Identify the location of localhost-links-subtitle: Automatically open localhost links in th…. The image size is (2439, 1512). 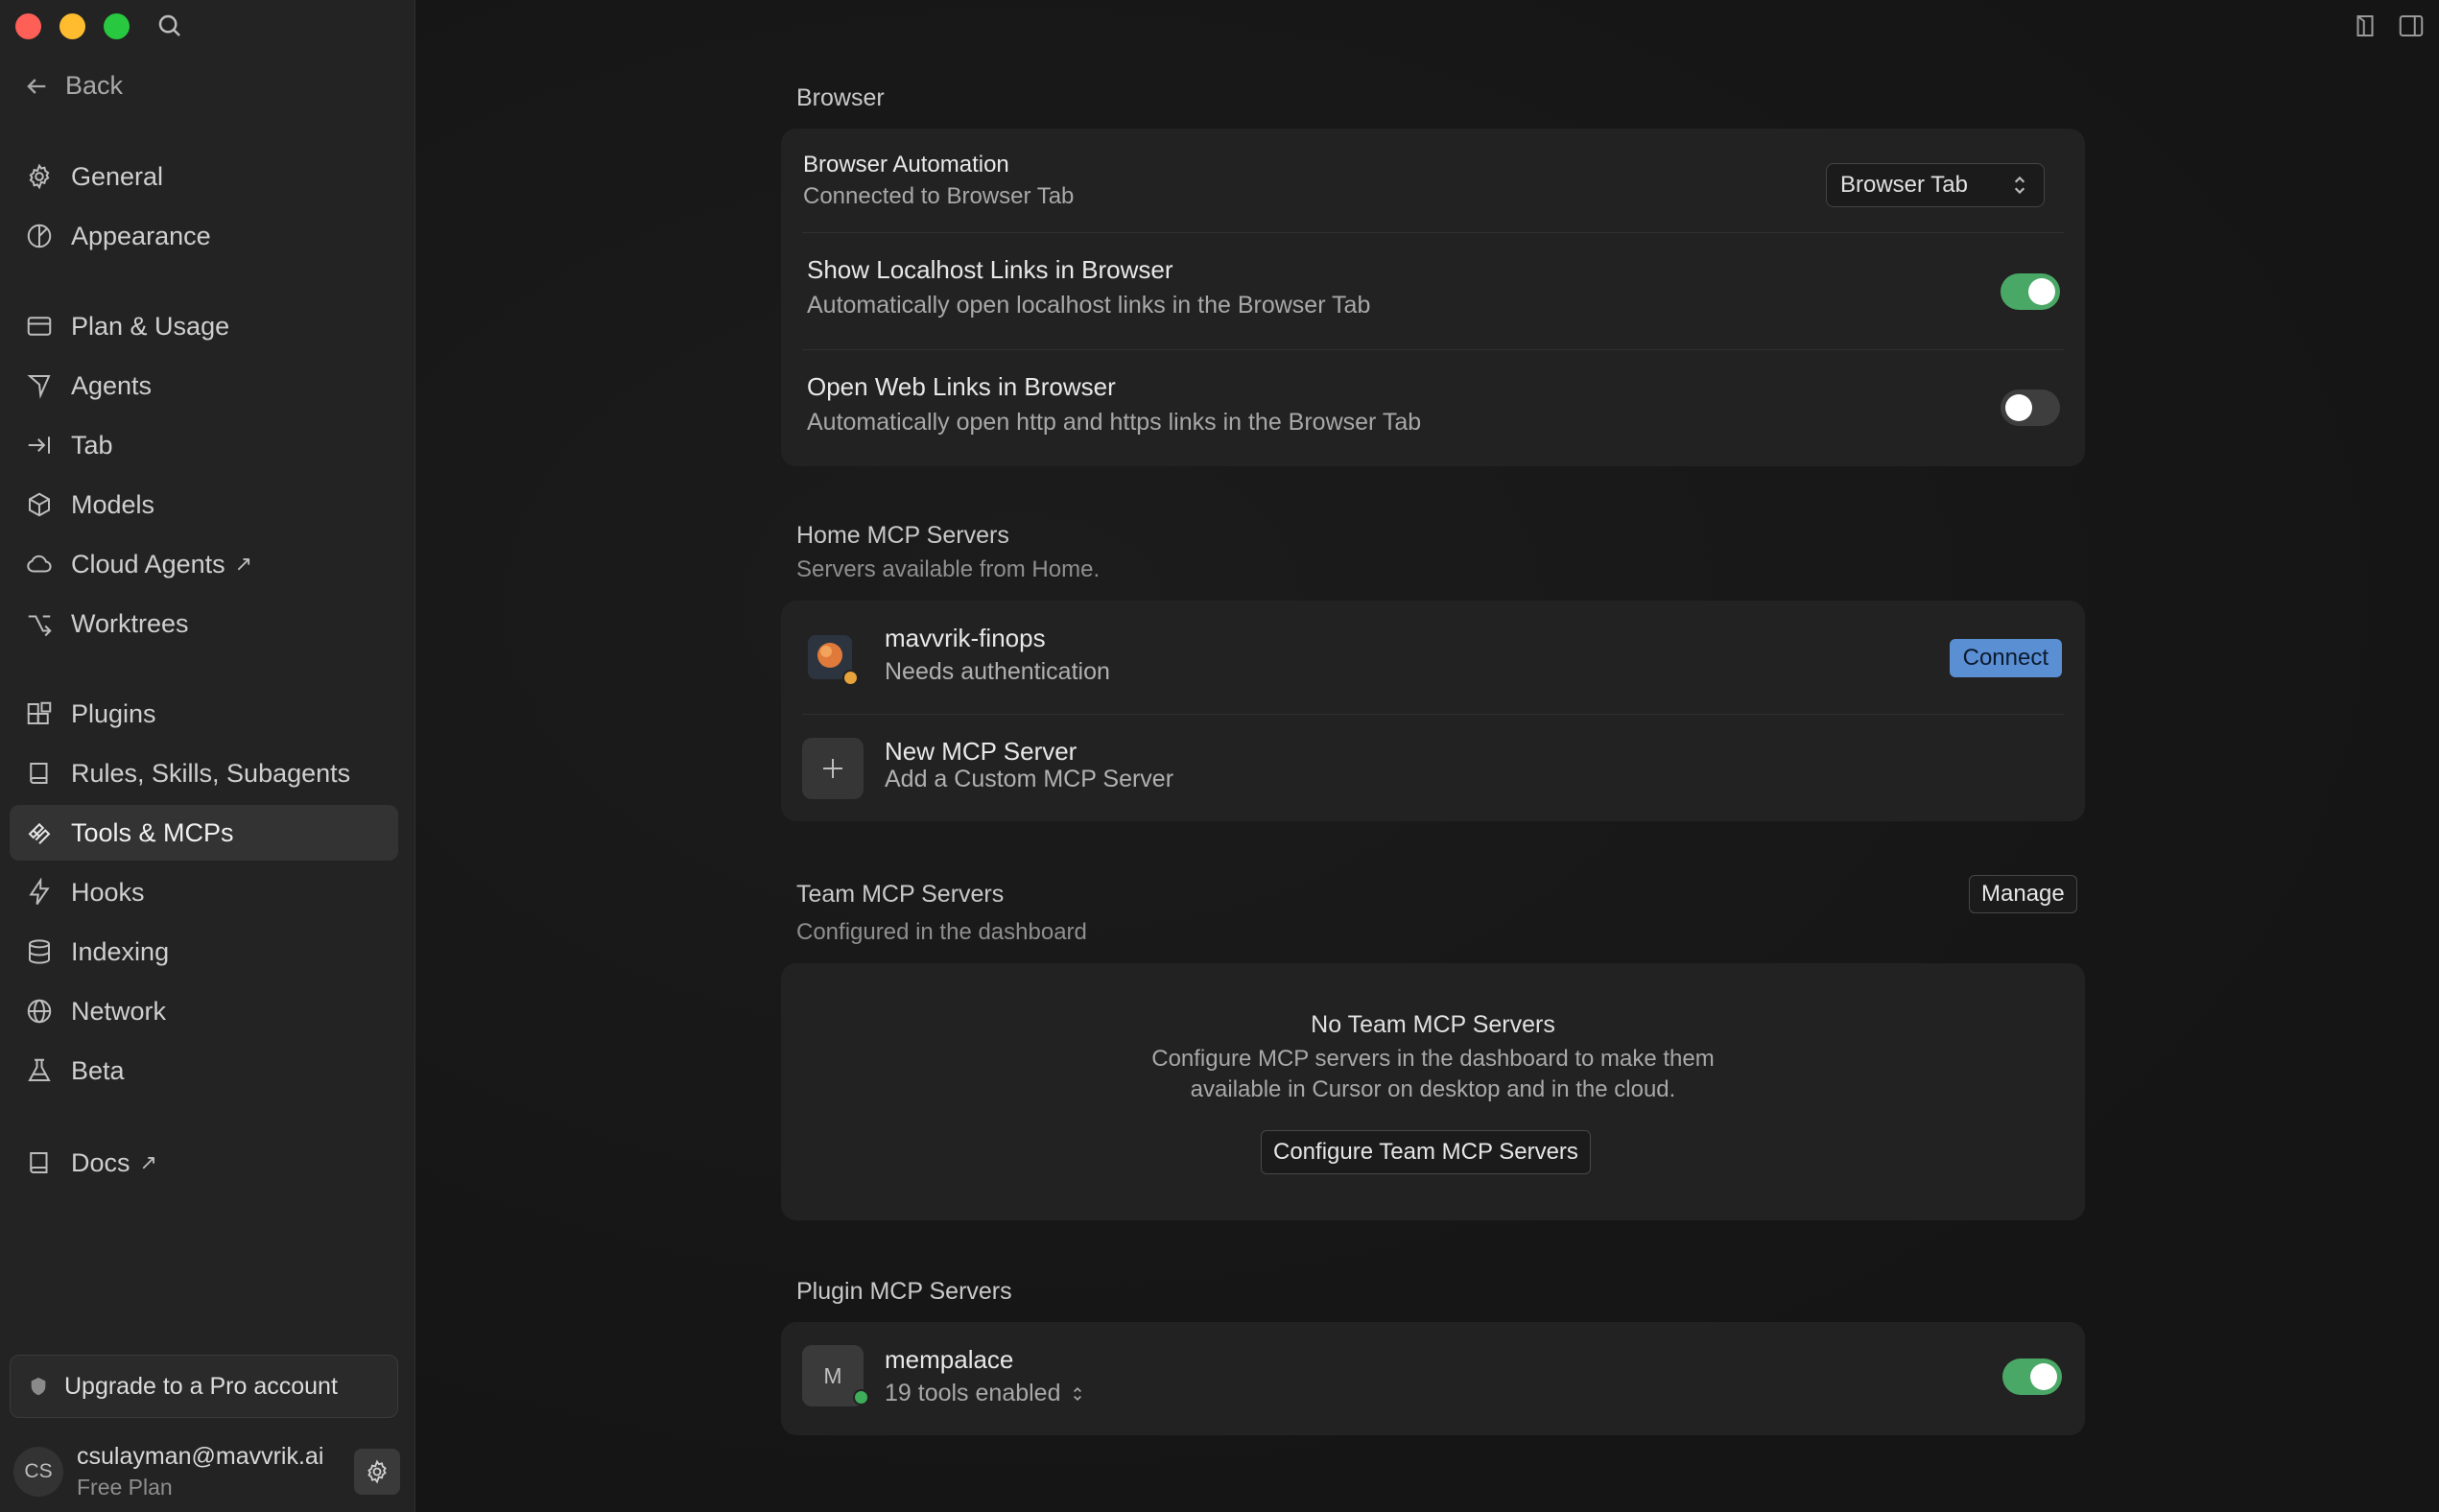
(1089, 305).